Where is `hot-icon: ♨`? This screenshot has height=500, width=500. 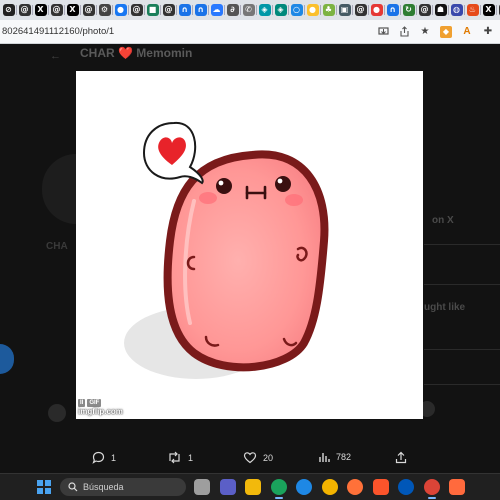
hot-icon: ♨ is located at coordinates (472, 10).